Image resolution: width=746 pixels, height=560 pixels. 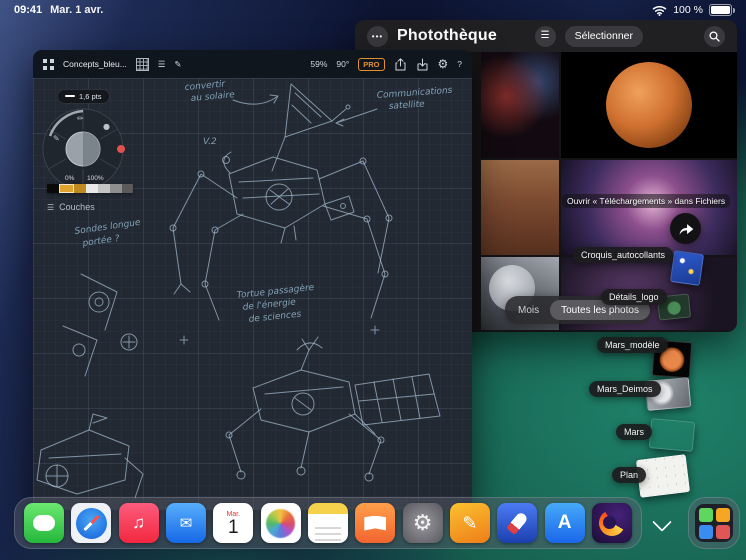 What do you see at coordinates (71, 207) in the screenshot?
I see `layers-panel-toggle: ☰ Couches` at bounding box center [71, 207].